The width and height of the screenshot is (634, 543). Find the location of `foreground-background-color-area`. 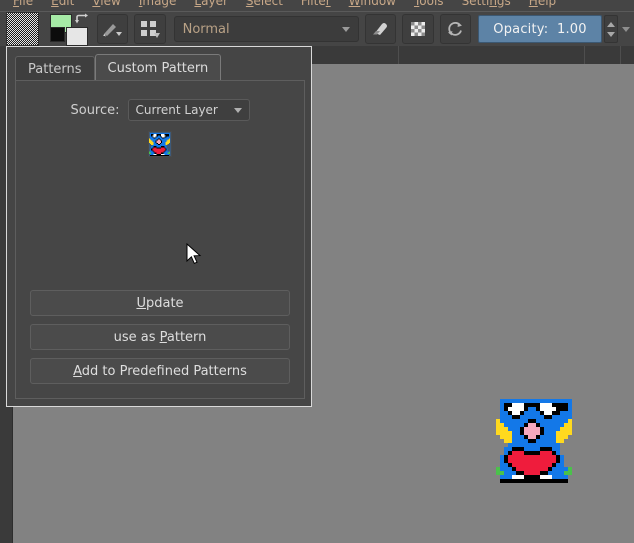

foreground-background-color-area is located at coordinates (68, 29).